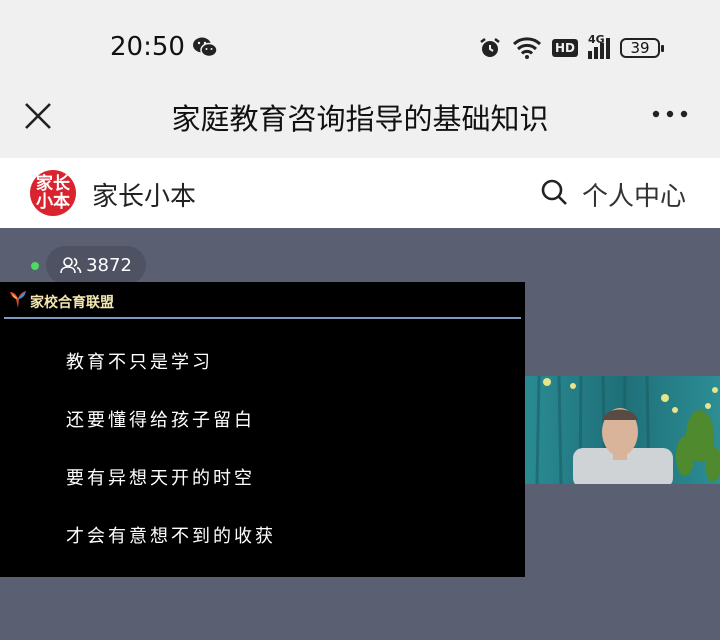 The height and width of the screenshot is (640, 720). What do you see at coordinates (53, 193) in the screenshot?
I see `channel-logo: 家长 小本` at bounding box center [53, 193].